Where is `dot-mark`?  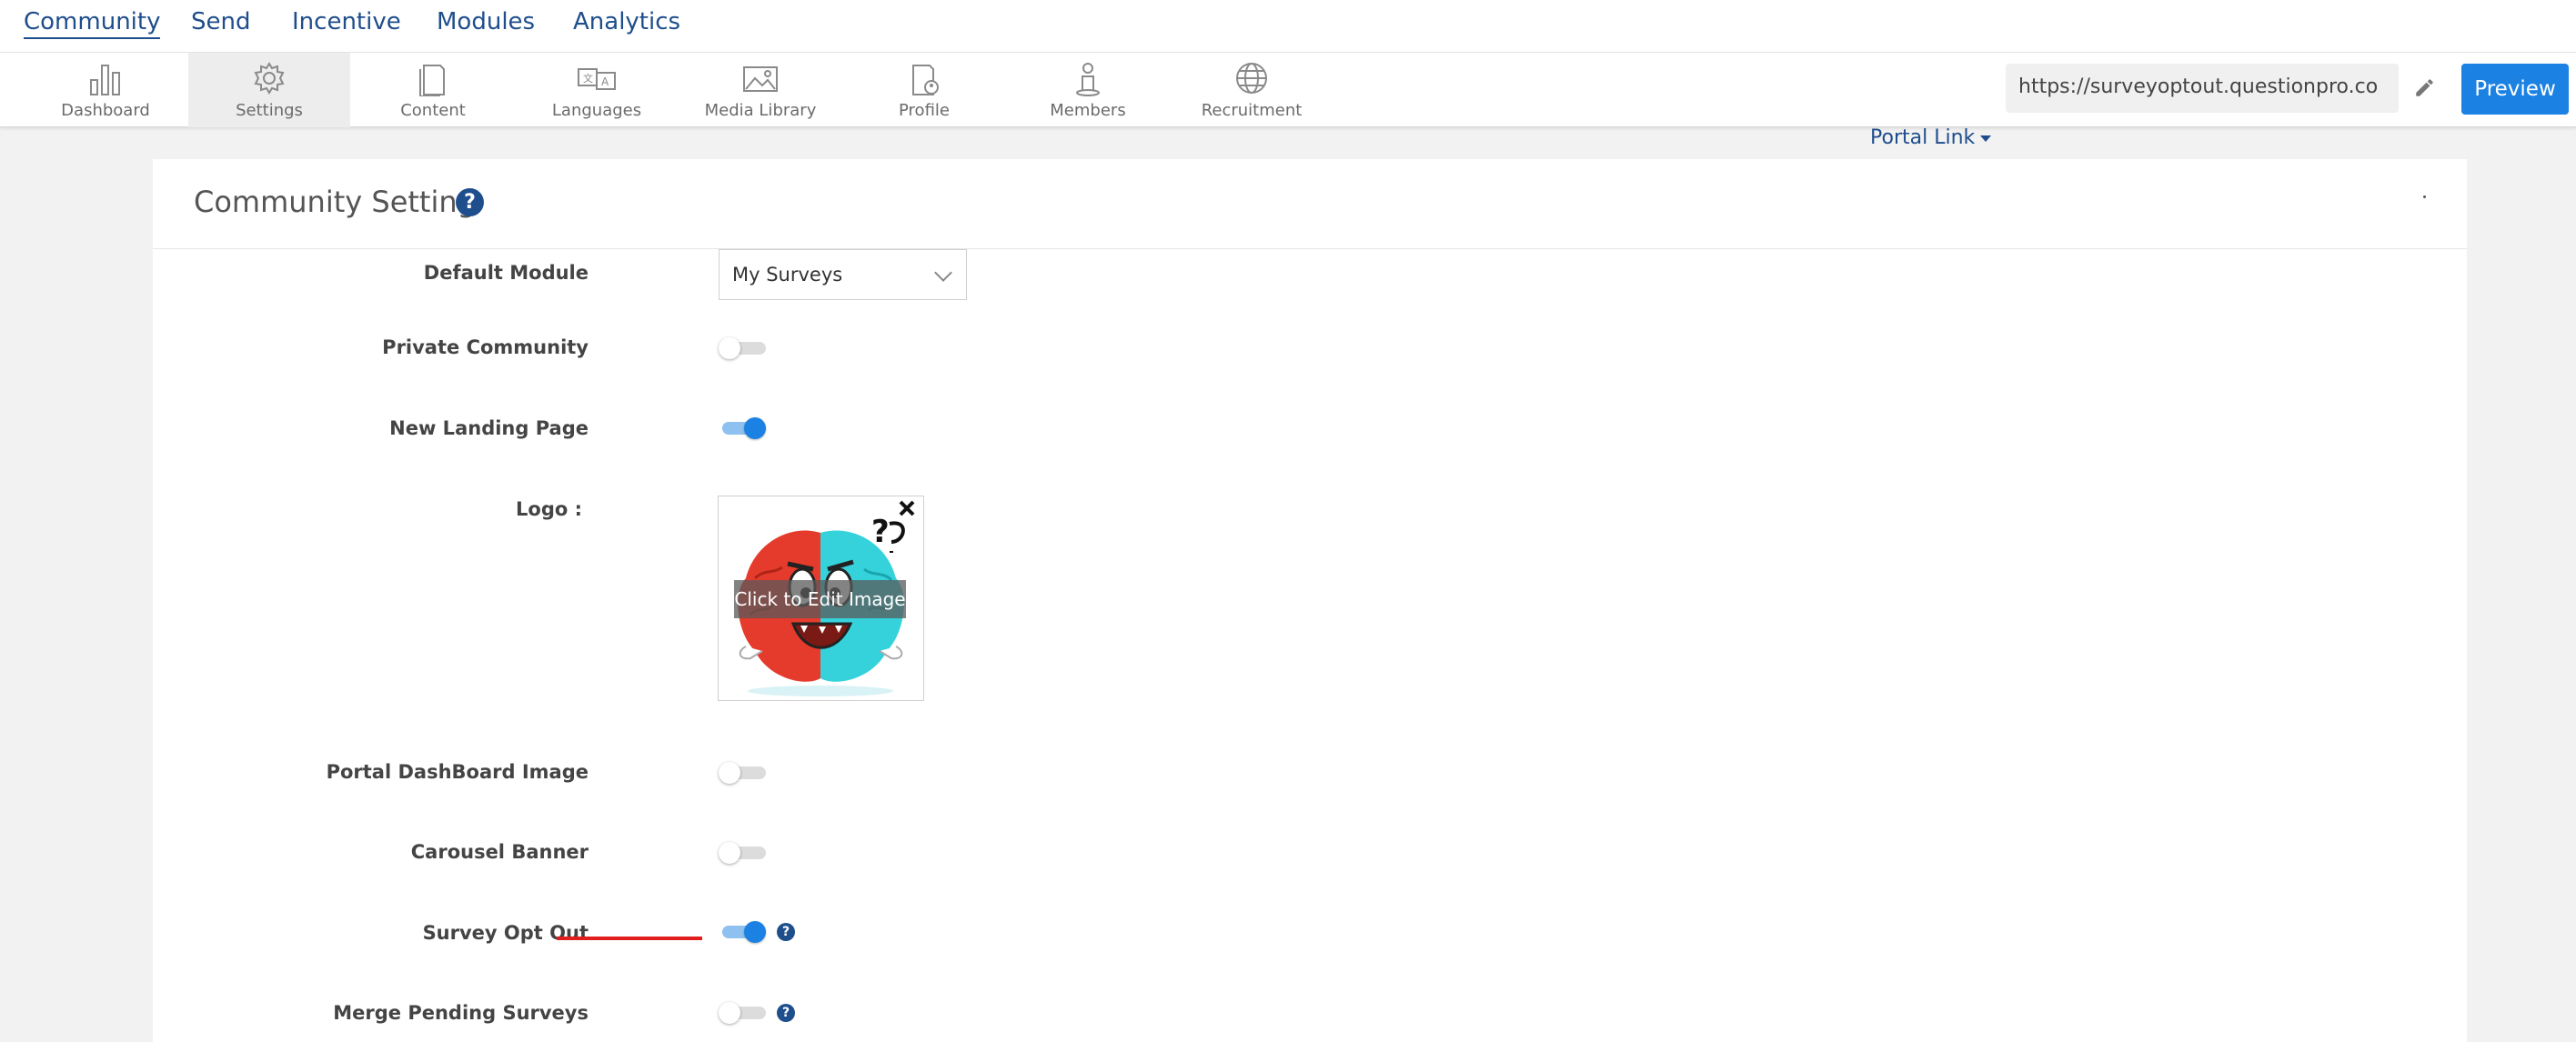
dot-mark is located at coordinates (2424, 197).